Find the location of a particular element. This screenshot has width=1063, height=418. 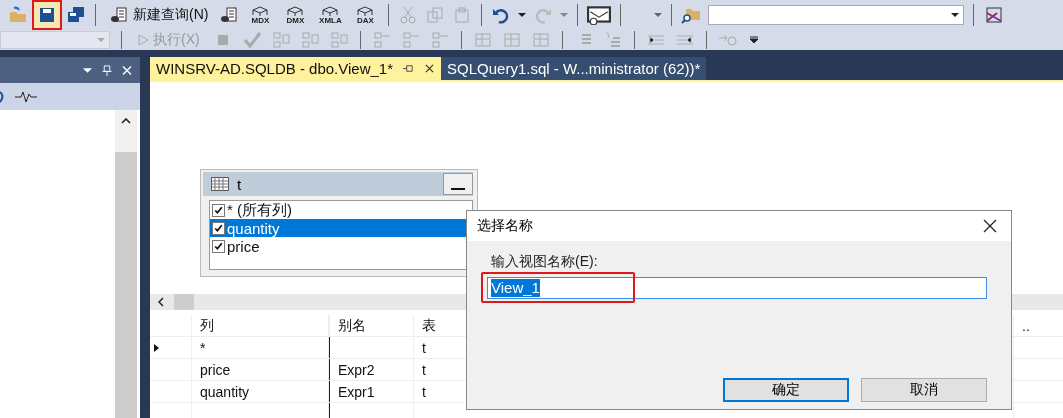

query-type-button: XMLA is located at coordinates (330, 15).